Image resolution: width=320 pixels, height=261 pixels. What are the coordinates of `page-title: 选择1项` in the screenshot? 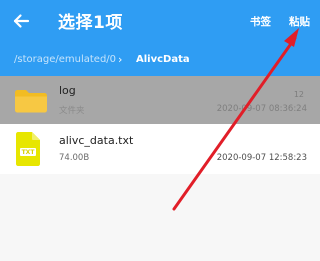 It's located at (90, 23).